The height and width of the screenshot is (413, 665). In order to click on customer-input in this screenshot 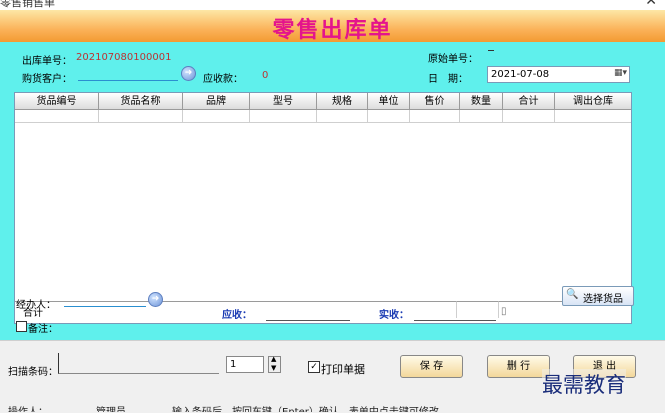, I will do `click(128, 74)`.